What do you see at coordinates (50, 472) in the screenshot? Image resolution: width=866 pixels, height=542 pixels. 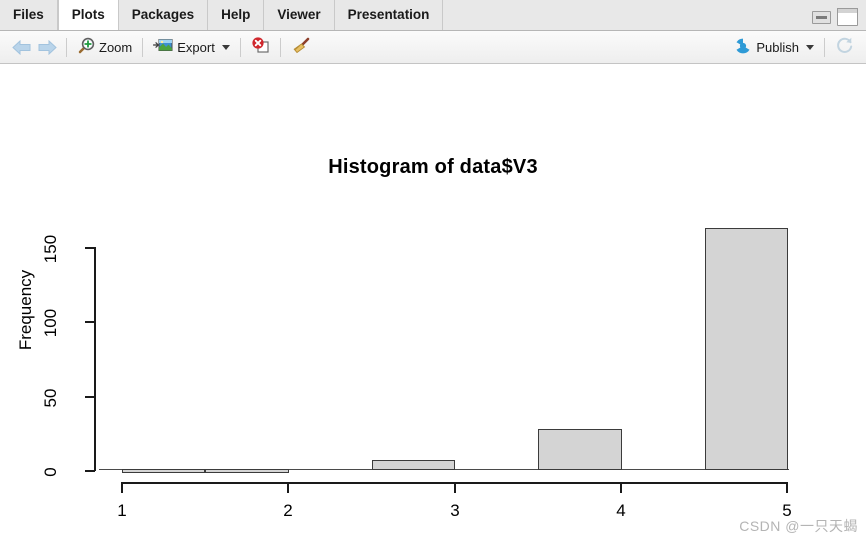 I see `y-tick-label-0: 0` at bounding box center [50, 472].